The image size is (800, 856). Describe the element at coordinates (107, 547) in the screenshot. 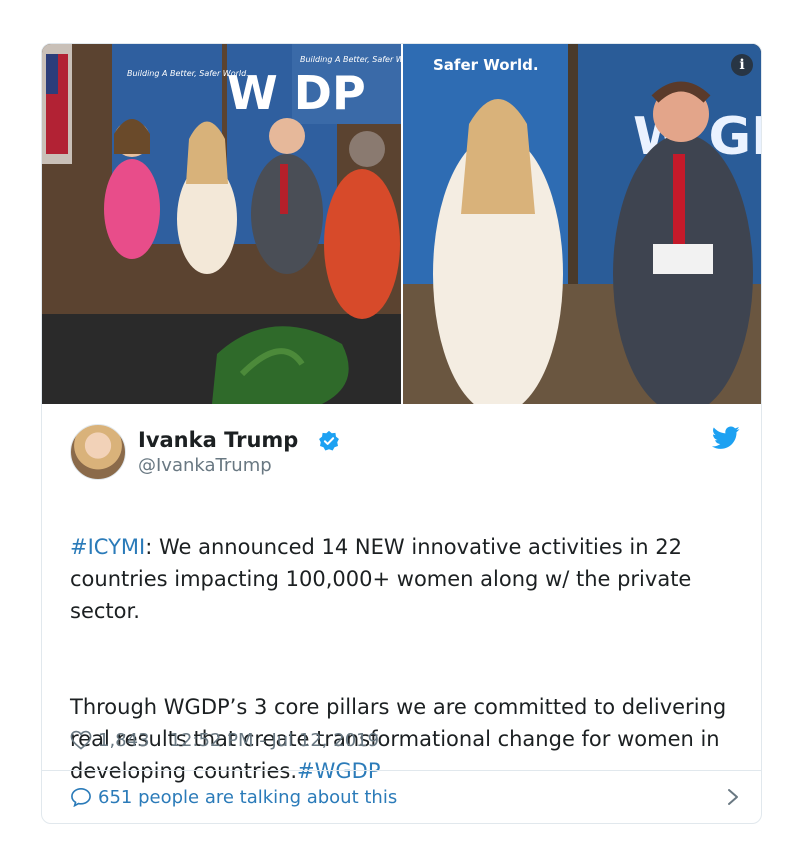

I see `hashtag-icymi: #ICYMI` at that location.